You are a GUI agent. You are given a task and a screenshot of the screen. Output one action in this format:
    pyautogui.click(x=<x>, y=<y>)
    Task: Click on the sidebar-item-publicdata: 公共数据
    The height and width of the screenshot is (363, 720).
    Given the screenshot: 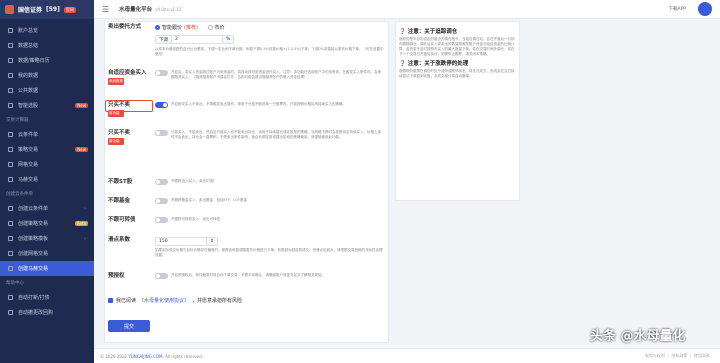 What is the action you would take?
    pyautogui.click(x=47, y=90)
    